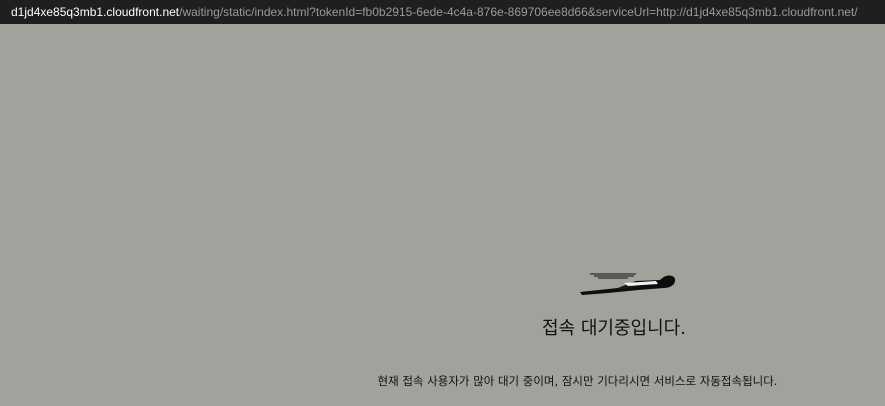 This screenshot has width=885, height=406. I want to click on flying-person-icon, so click(628, 284).